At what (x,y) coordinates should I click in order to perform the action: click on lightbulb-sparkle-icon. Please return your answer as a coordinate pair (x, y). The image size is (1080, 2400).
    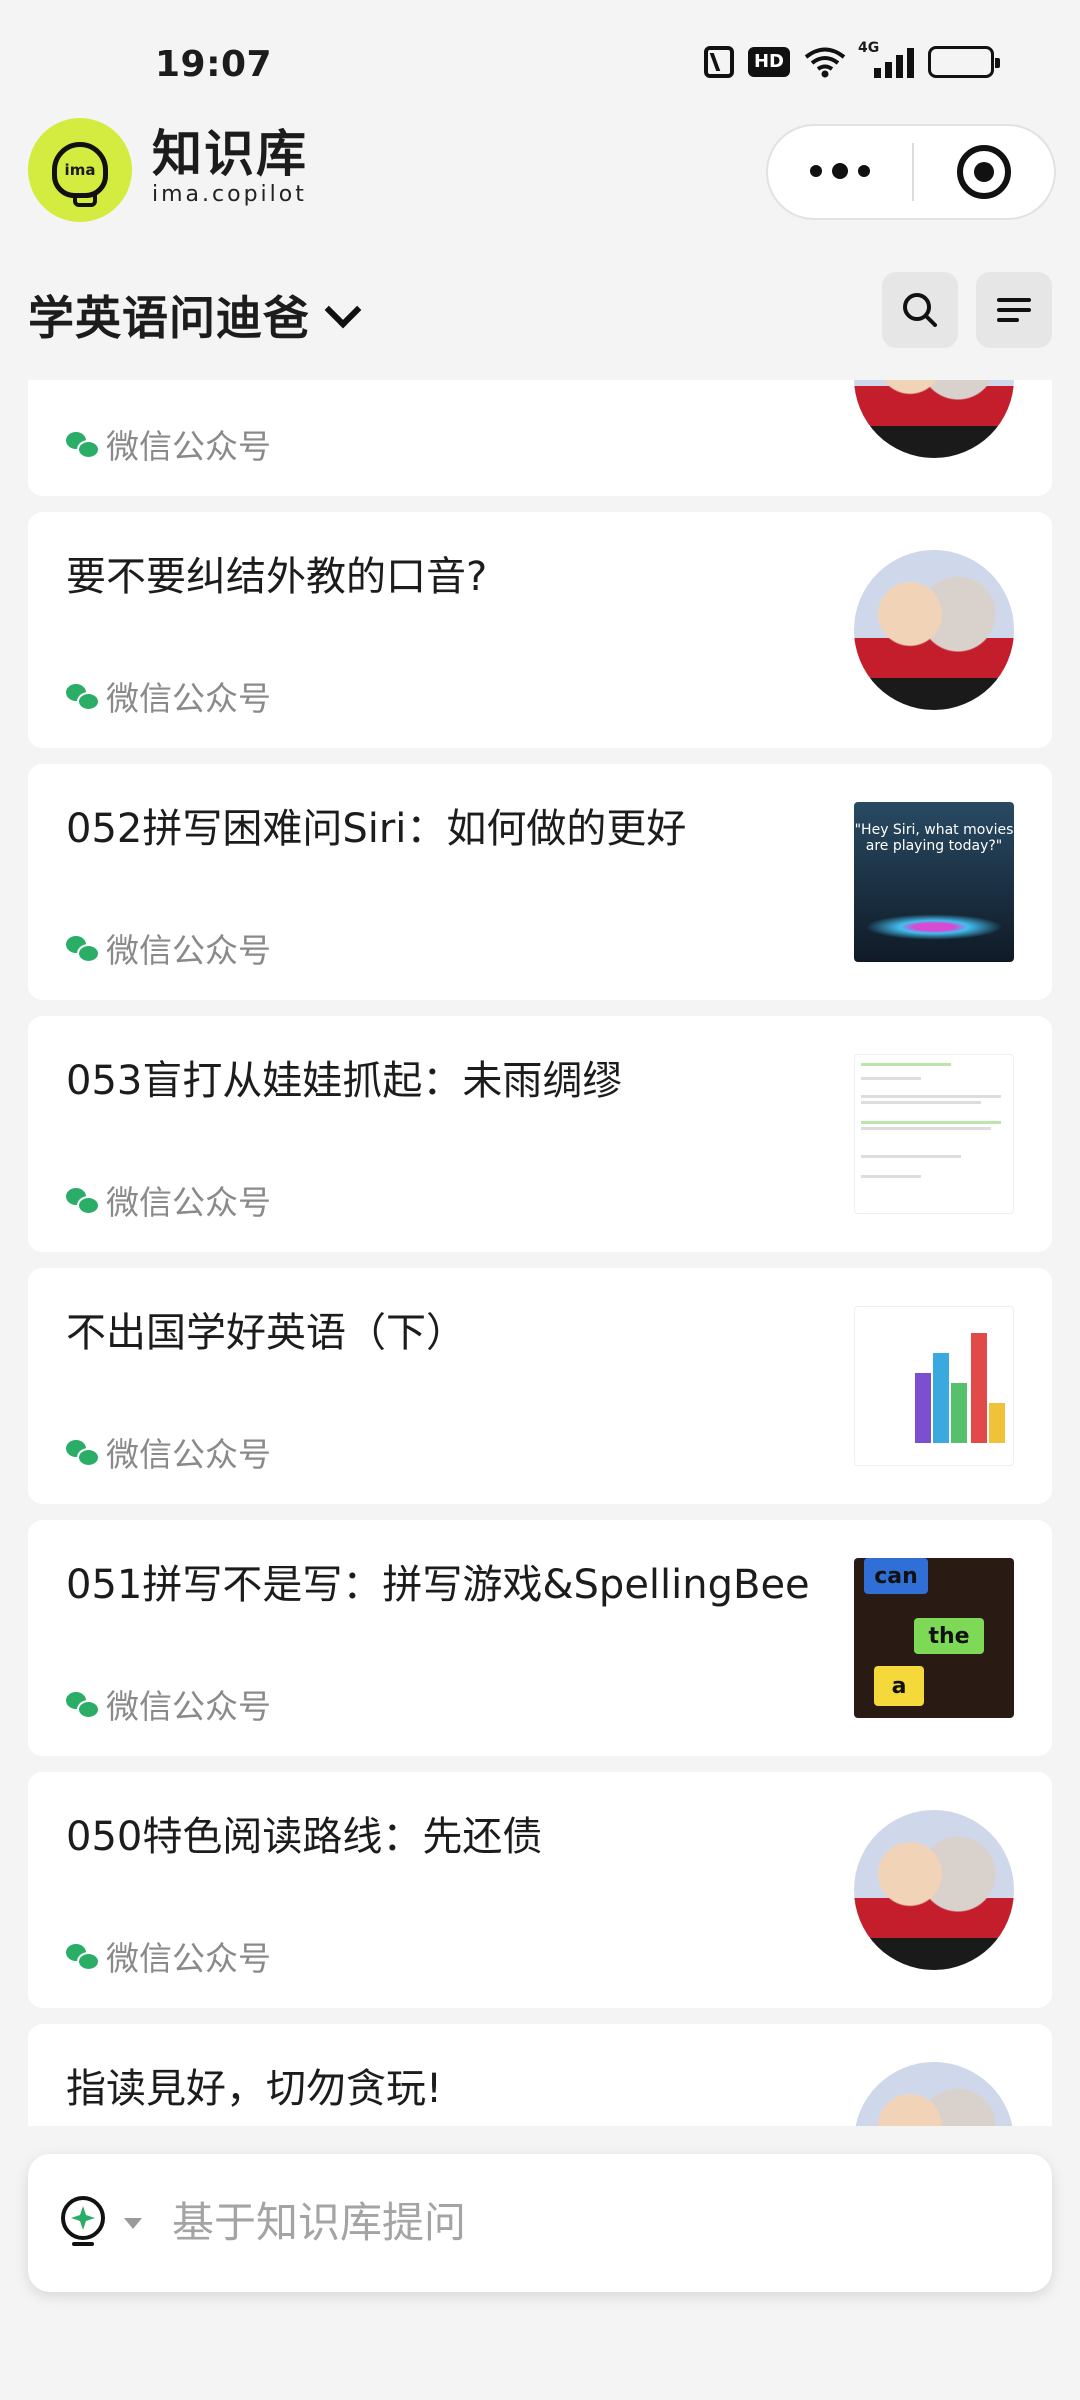
    Looking at the image, I should click on (83, 2223).